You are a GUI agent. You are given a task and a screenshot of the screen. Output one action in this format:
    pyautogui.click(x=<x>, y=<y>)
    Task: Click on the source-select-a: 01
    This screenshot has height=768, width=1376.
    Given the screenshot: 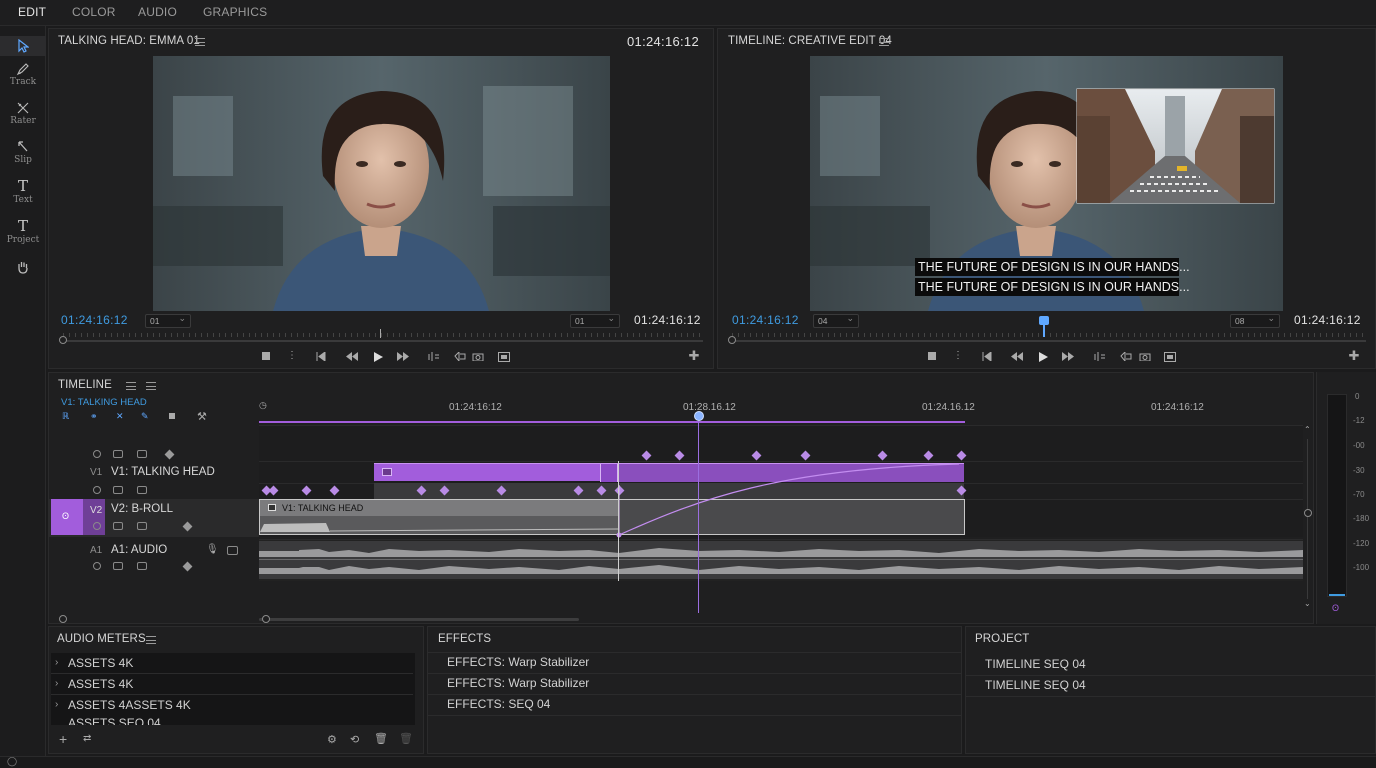 What is the action you would take?
    pyautogui.click(x=168, y=320)
    